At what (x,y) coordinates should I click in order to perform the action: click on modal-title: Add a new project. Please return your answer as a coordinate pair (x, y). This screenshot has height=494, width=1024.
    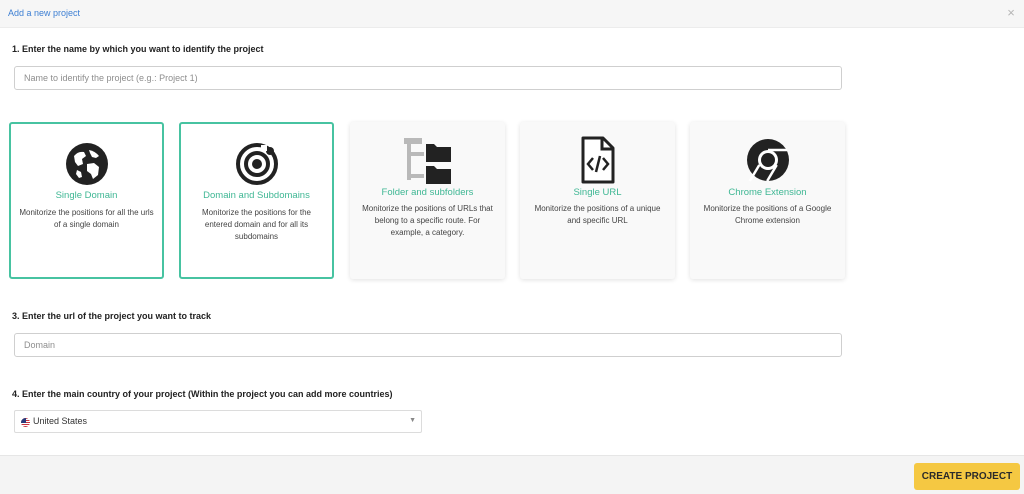
    Looking at the image, I should click on (44, 13).